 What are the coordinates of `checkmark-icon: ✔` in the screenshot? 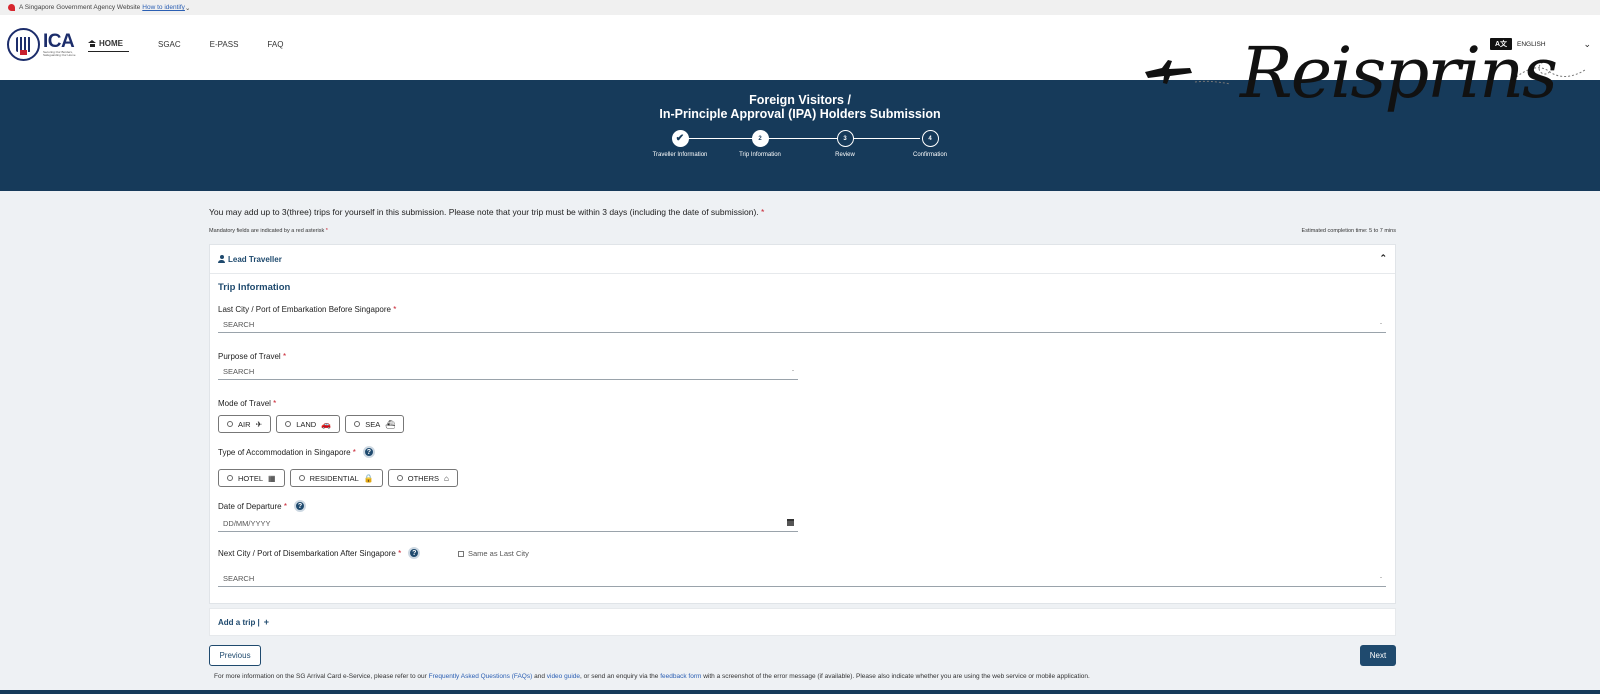 It's located at (680, 138).